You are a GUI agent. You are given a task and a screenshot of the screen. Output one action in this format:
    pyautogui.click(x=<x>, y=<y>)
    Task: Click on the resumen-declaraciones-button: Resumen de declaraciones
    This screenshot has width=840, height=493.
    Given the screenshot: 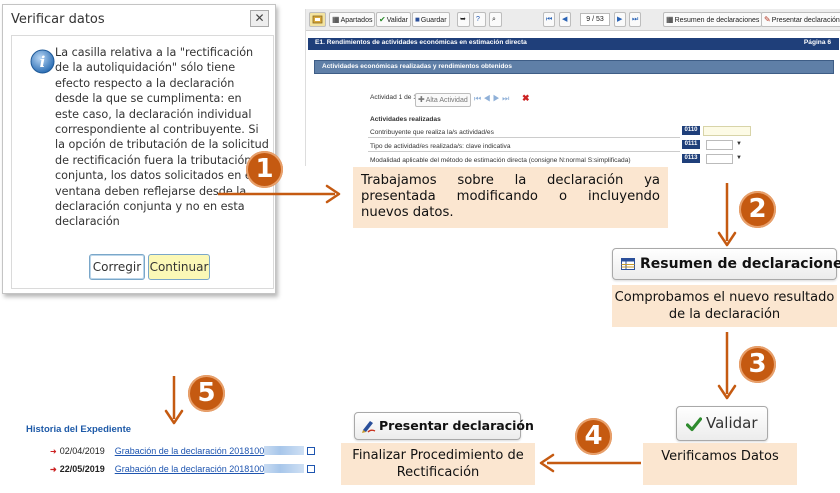 What is the action you would take?
    pyautogui.click(x=726, y=264)
    